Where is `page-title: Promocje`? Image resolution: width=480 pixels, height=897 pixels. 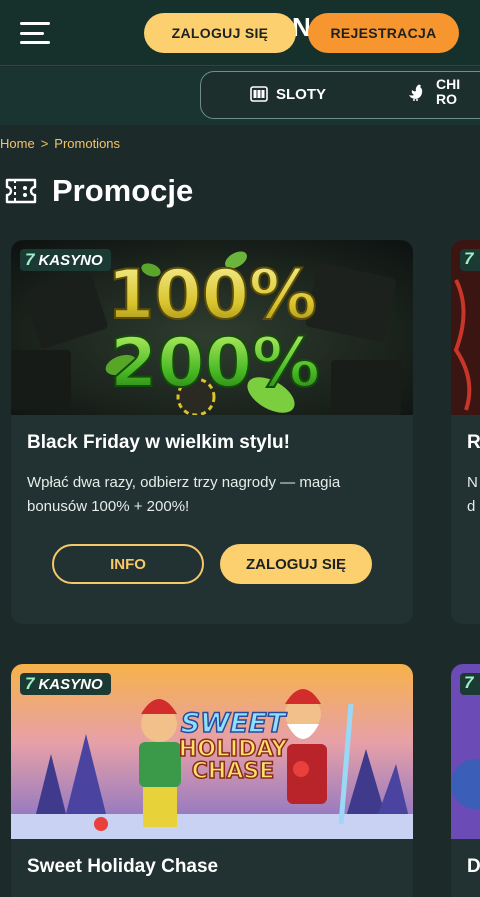 page-title: Promocje is located at coordinates (98, 191).